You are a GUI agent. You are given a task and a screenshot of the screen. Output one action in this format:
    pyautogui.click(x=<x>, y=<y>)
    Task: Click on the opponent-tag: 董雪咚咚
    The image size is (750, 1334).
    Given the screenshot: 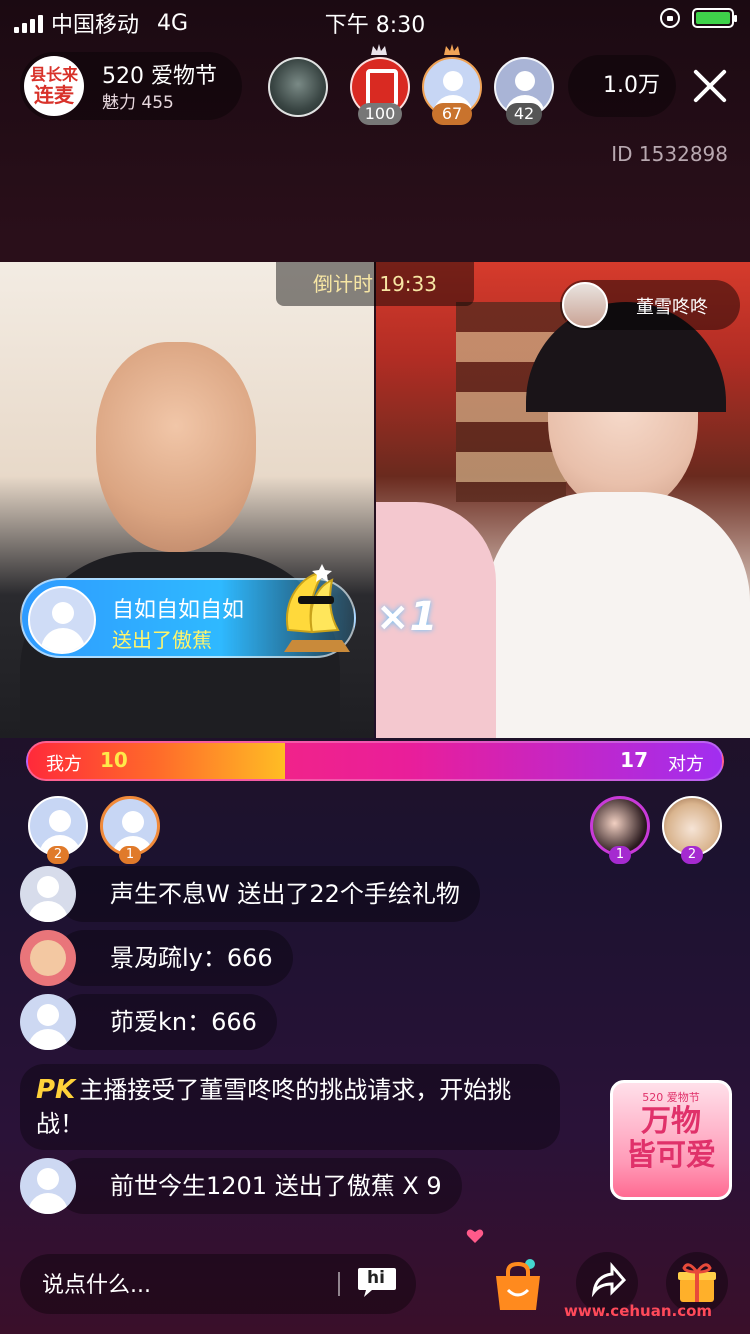 What is the action you would take?
    pyautogui.click(x=650, y=305)
    